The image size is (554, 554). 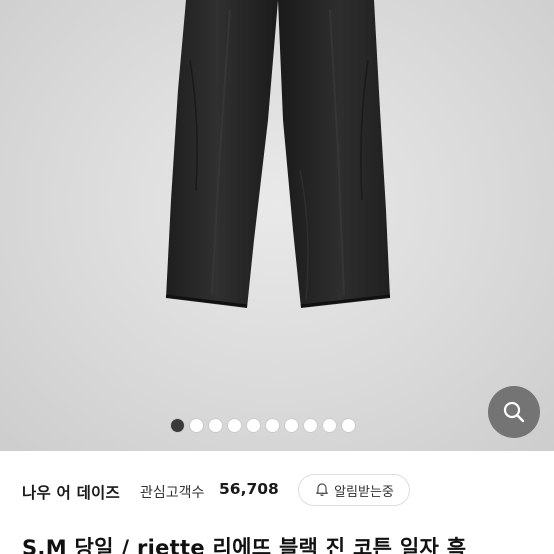 I want to click on zoom-button, so click(x=514, y=412).